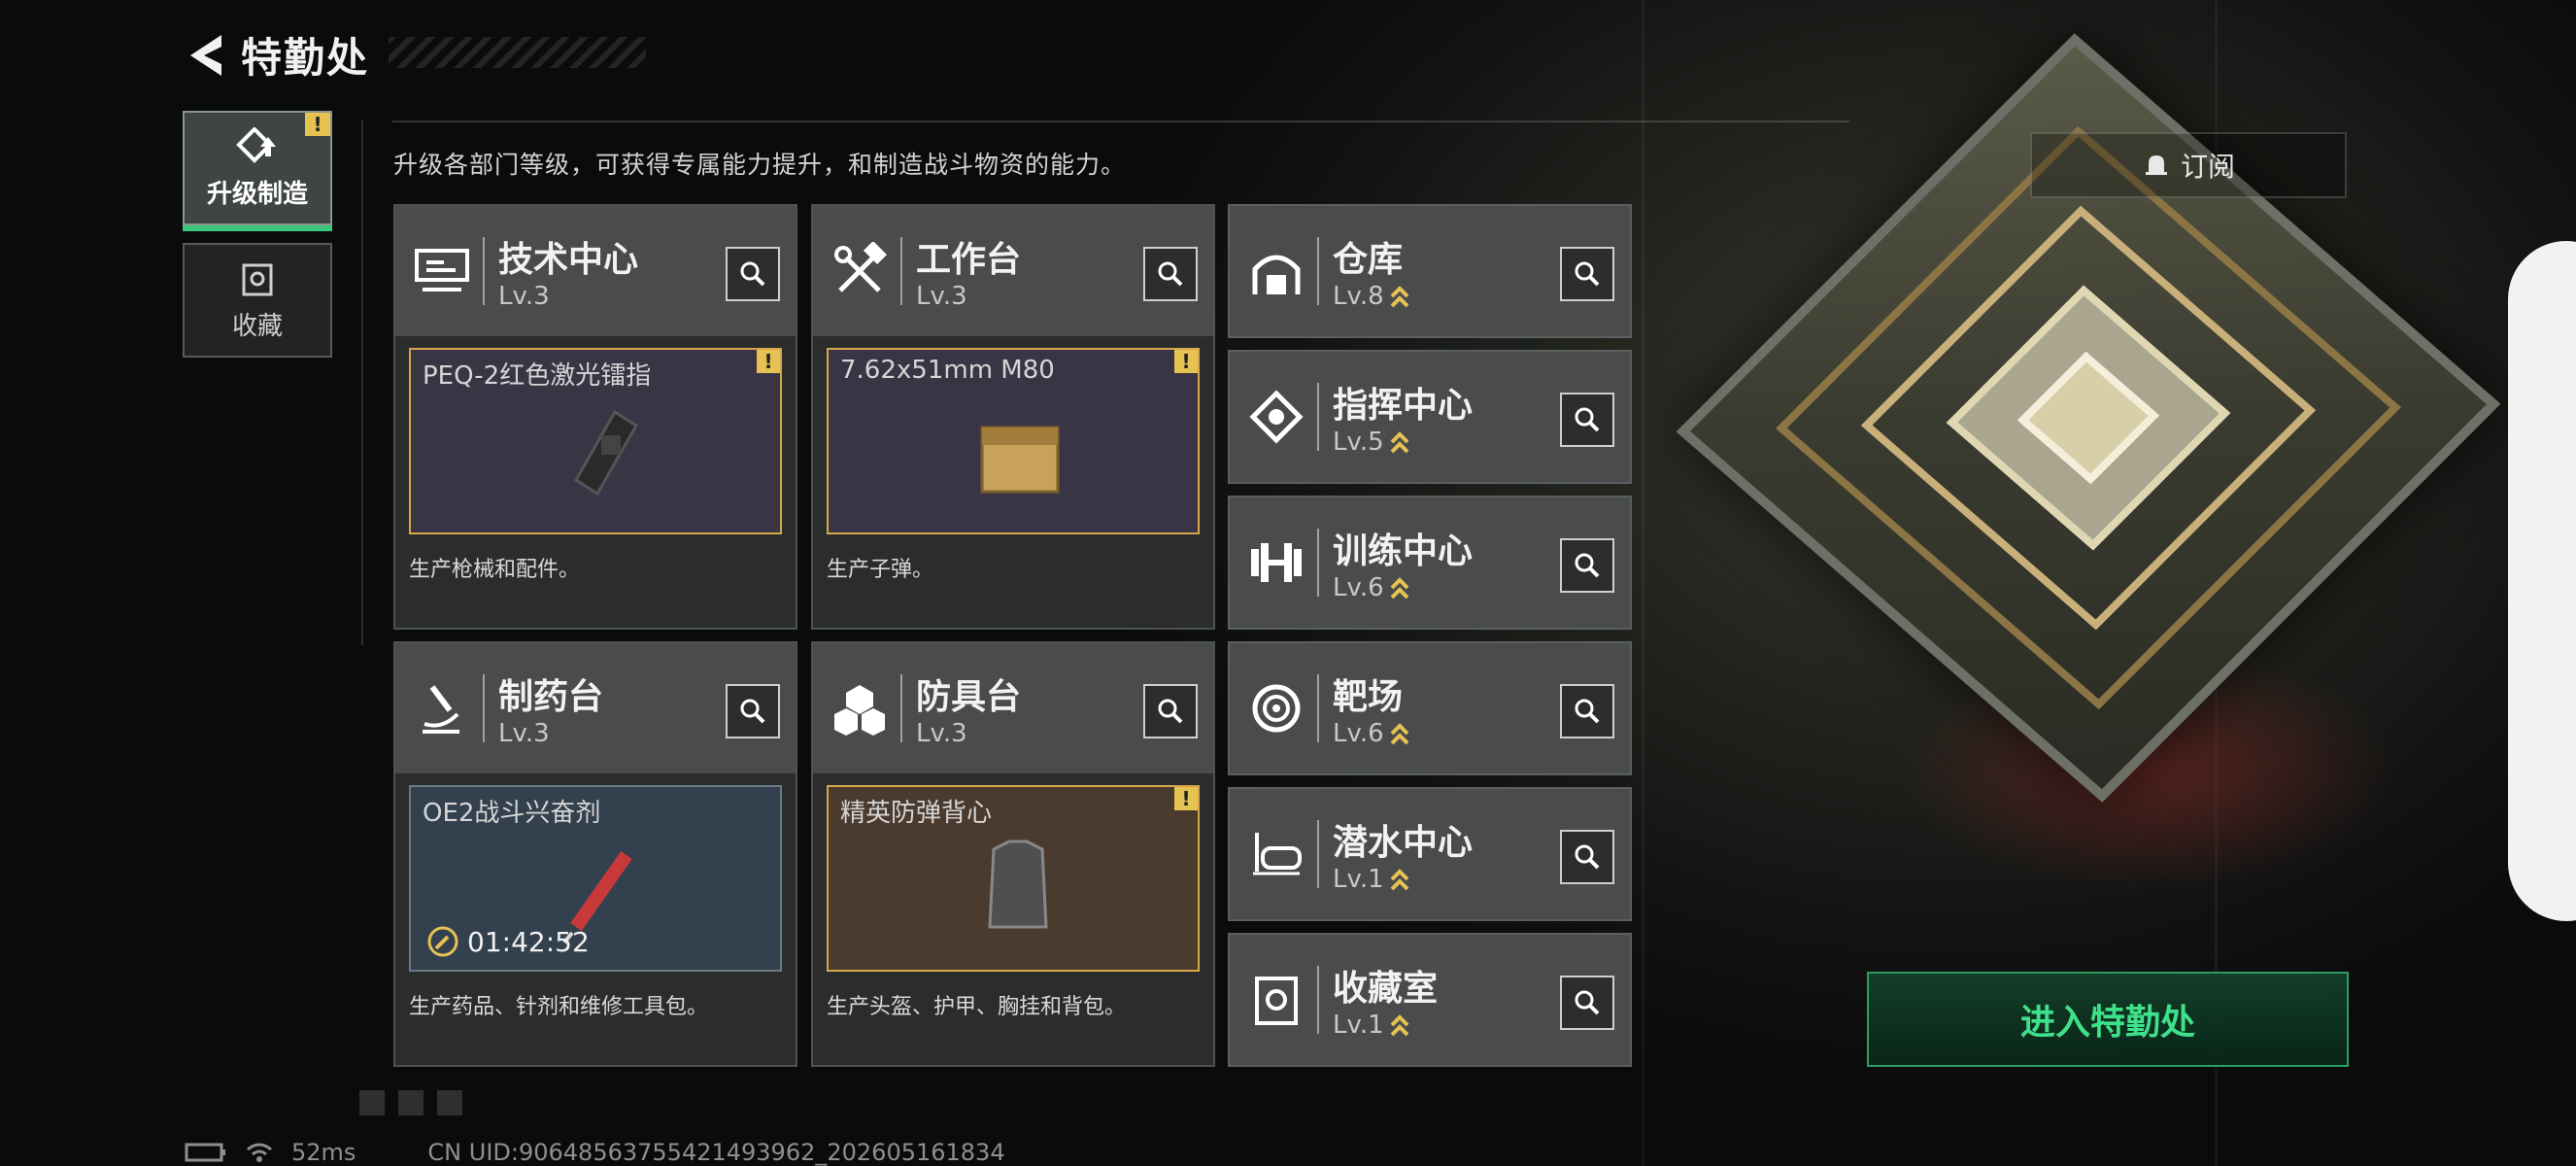 This screenshot has width=2576, height=1166. I want to click on tab-upgrade-craft: ! 升级制造, so click(257, 171).